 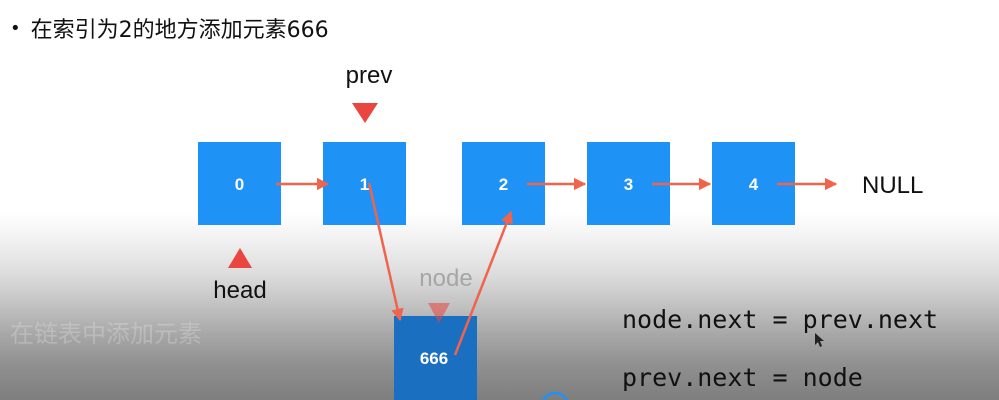 I want to click on head-pointer-marker, so click(x=240, y=258).